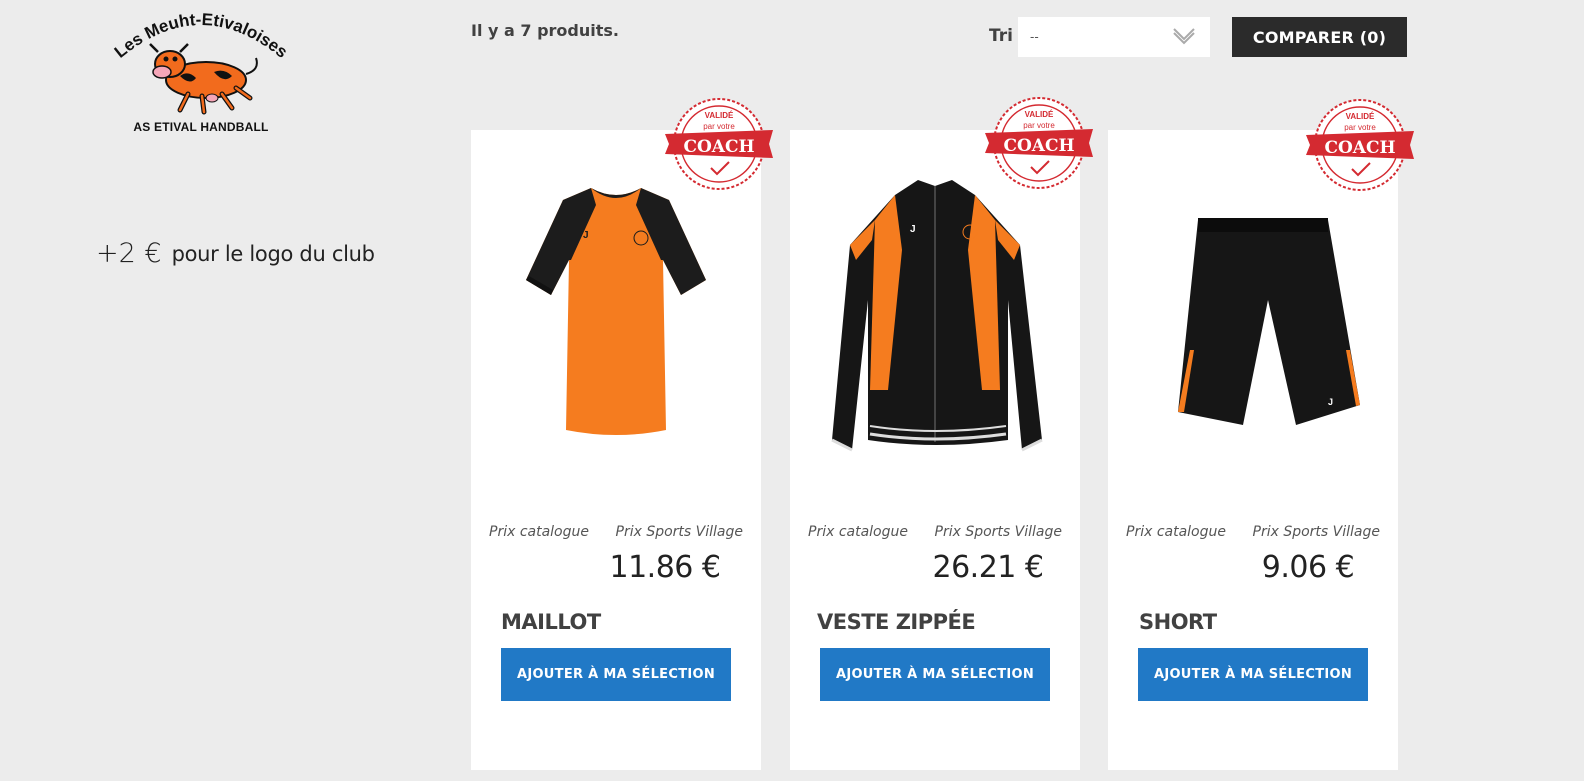  I want to click on logo-subtitle: AS ETIVAL HANDBALL, so click(201, 127).